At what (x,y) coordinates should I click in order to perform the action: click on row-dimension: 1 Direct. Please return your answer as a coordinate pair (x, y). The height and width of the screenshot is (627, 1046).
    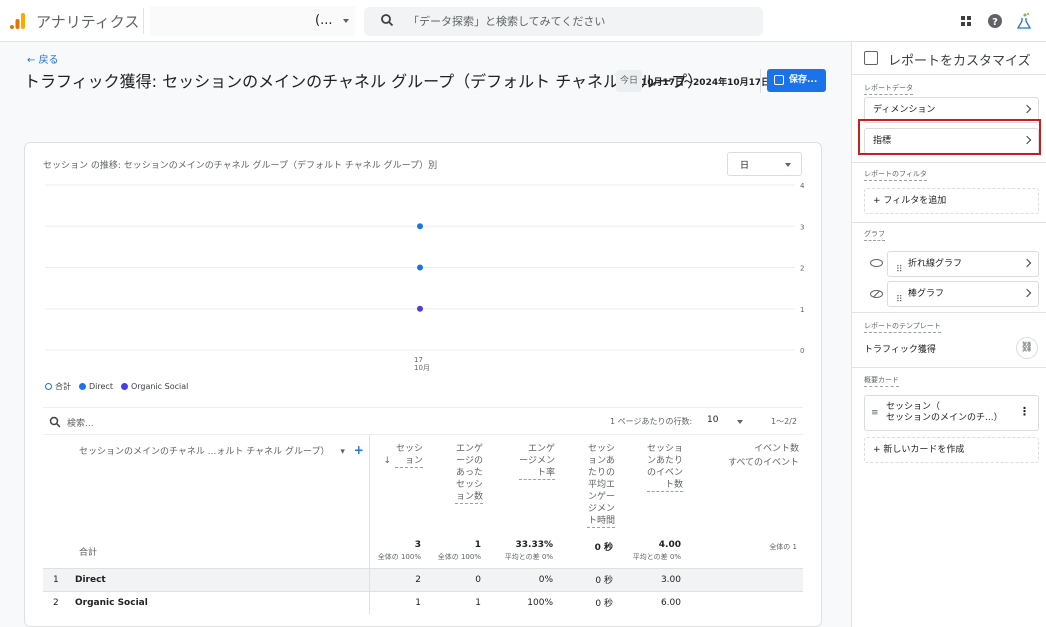
    Looking at the image, I should click on (206, 579).